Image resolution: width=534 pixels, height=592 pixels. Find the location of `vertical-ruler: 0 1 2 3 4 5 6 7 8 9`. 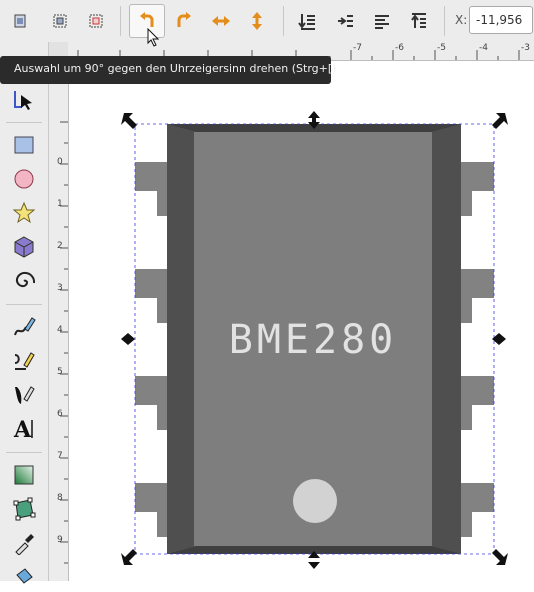

vertical-ruler: 0 1 2 3 4 5 6 7 8 9 is located at coordinates (58, 320).